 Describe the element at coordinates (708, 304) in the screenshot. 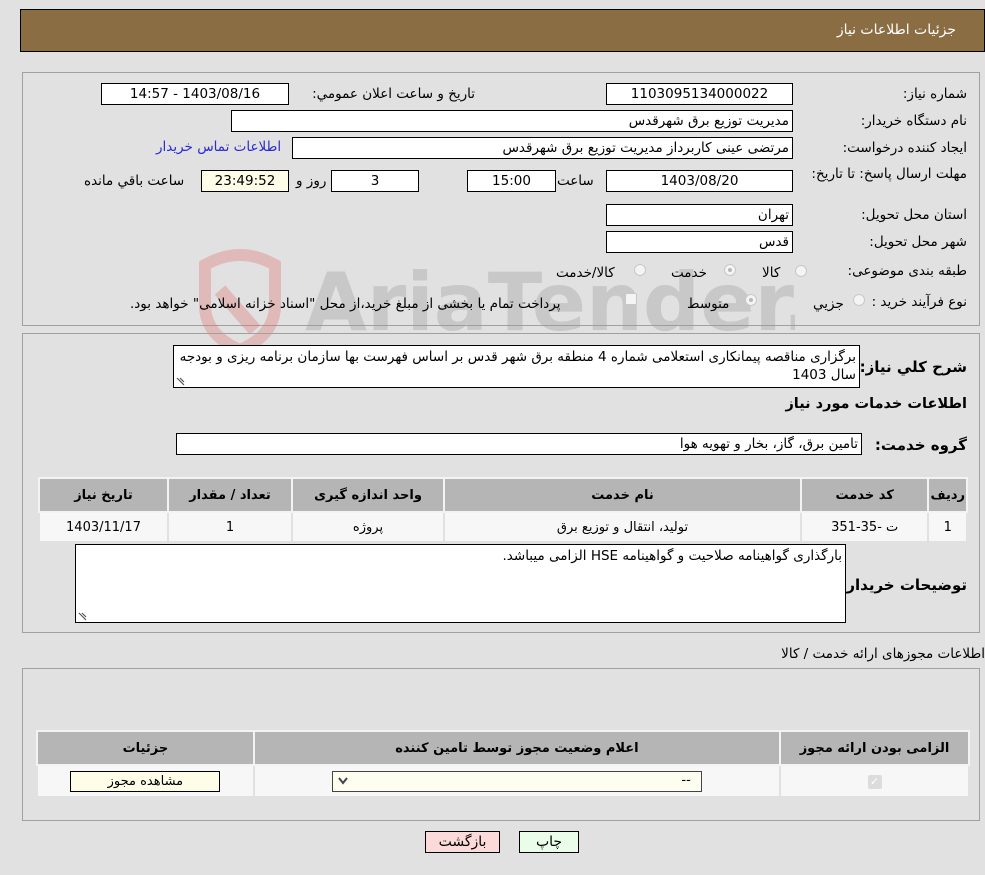

I see `process-medium-label: متوسط` at that location.